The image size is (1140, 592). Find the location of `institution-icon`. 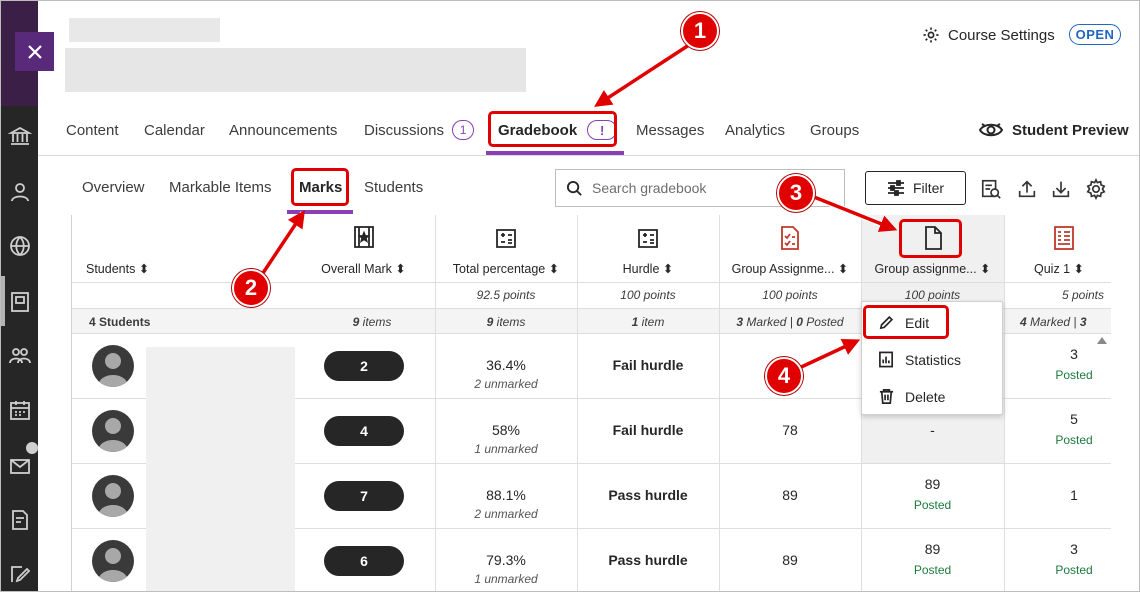

institution-icon is located at coordinates (20, 136).